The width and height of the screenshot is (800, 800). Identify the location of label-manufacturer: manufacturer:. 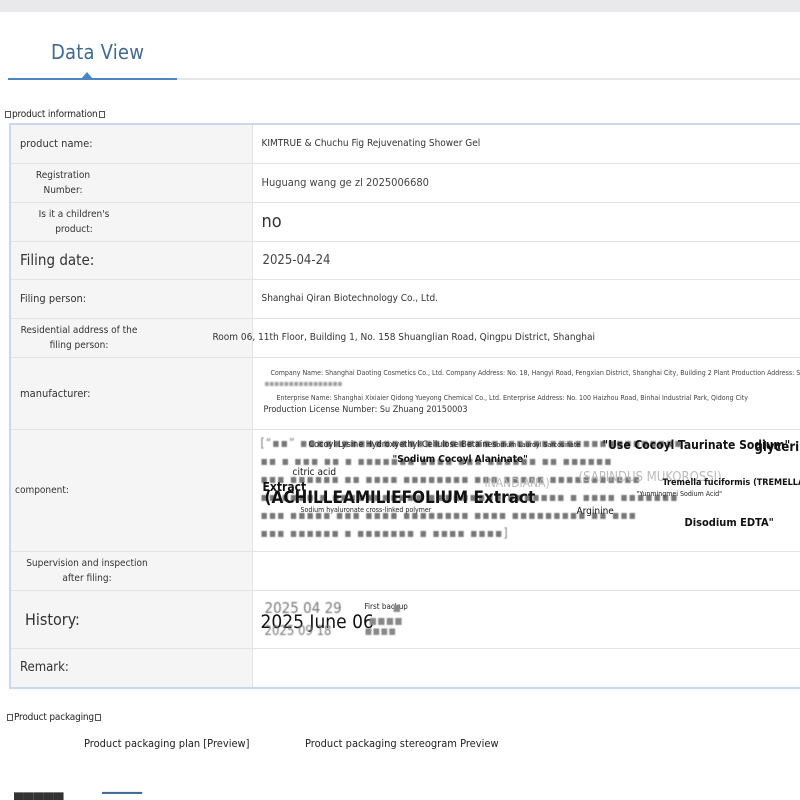
(131, 393).